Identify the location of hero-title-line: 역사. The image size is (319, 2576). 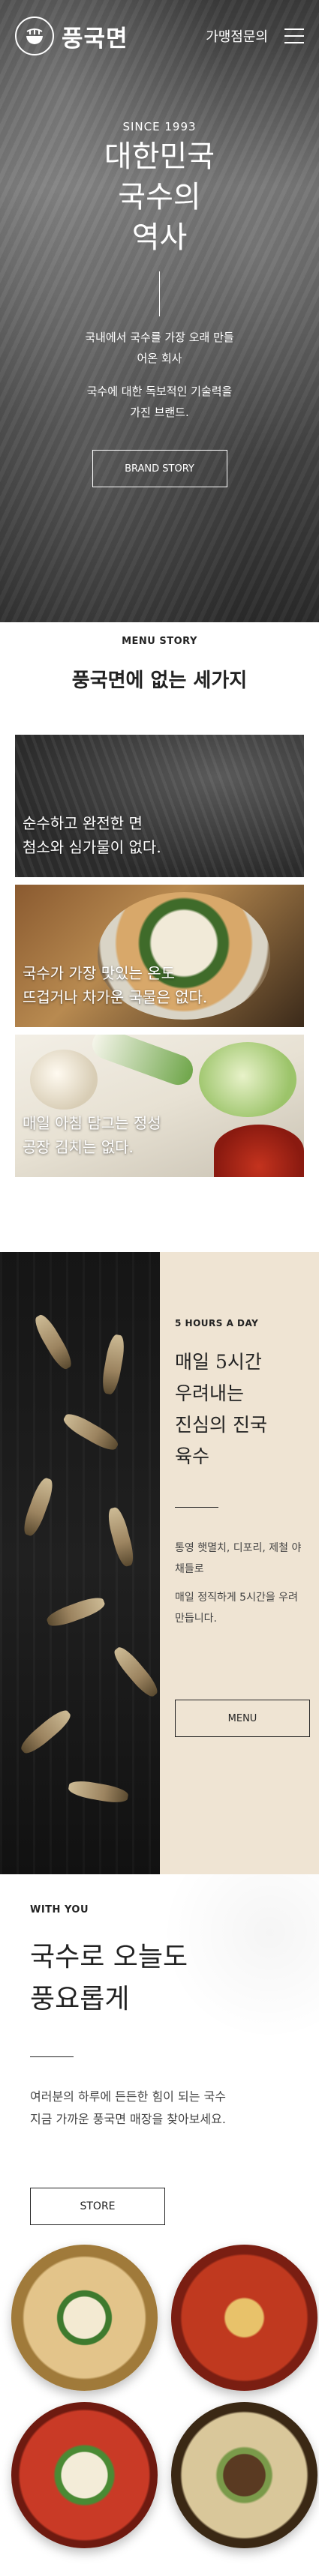
(159, 237).